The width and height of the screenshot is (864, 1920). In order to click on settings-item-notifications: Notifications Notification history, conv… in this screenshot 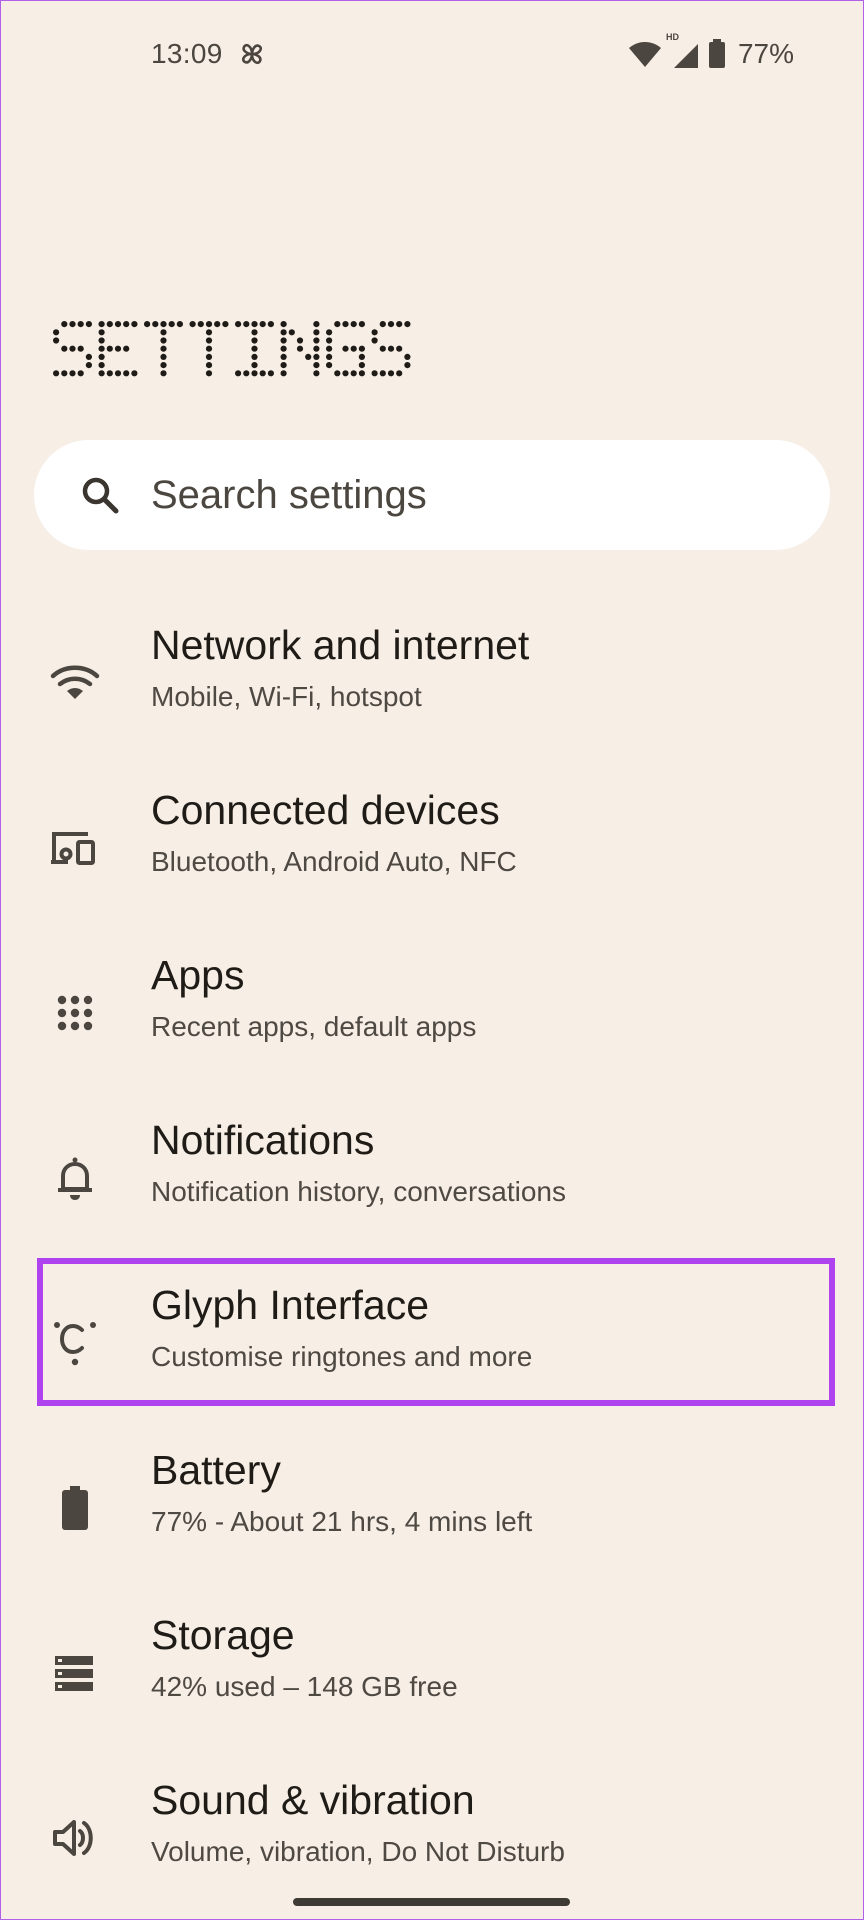, I will do `click(432, 1177)`.